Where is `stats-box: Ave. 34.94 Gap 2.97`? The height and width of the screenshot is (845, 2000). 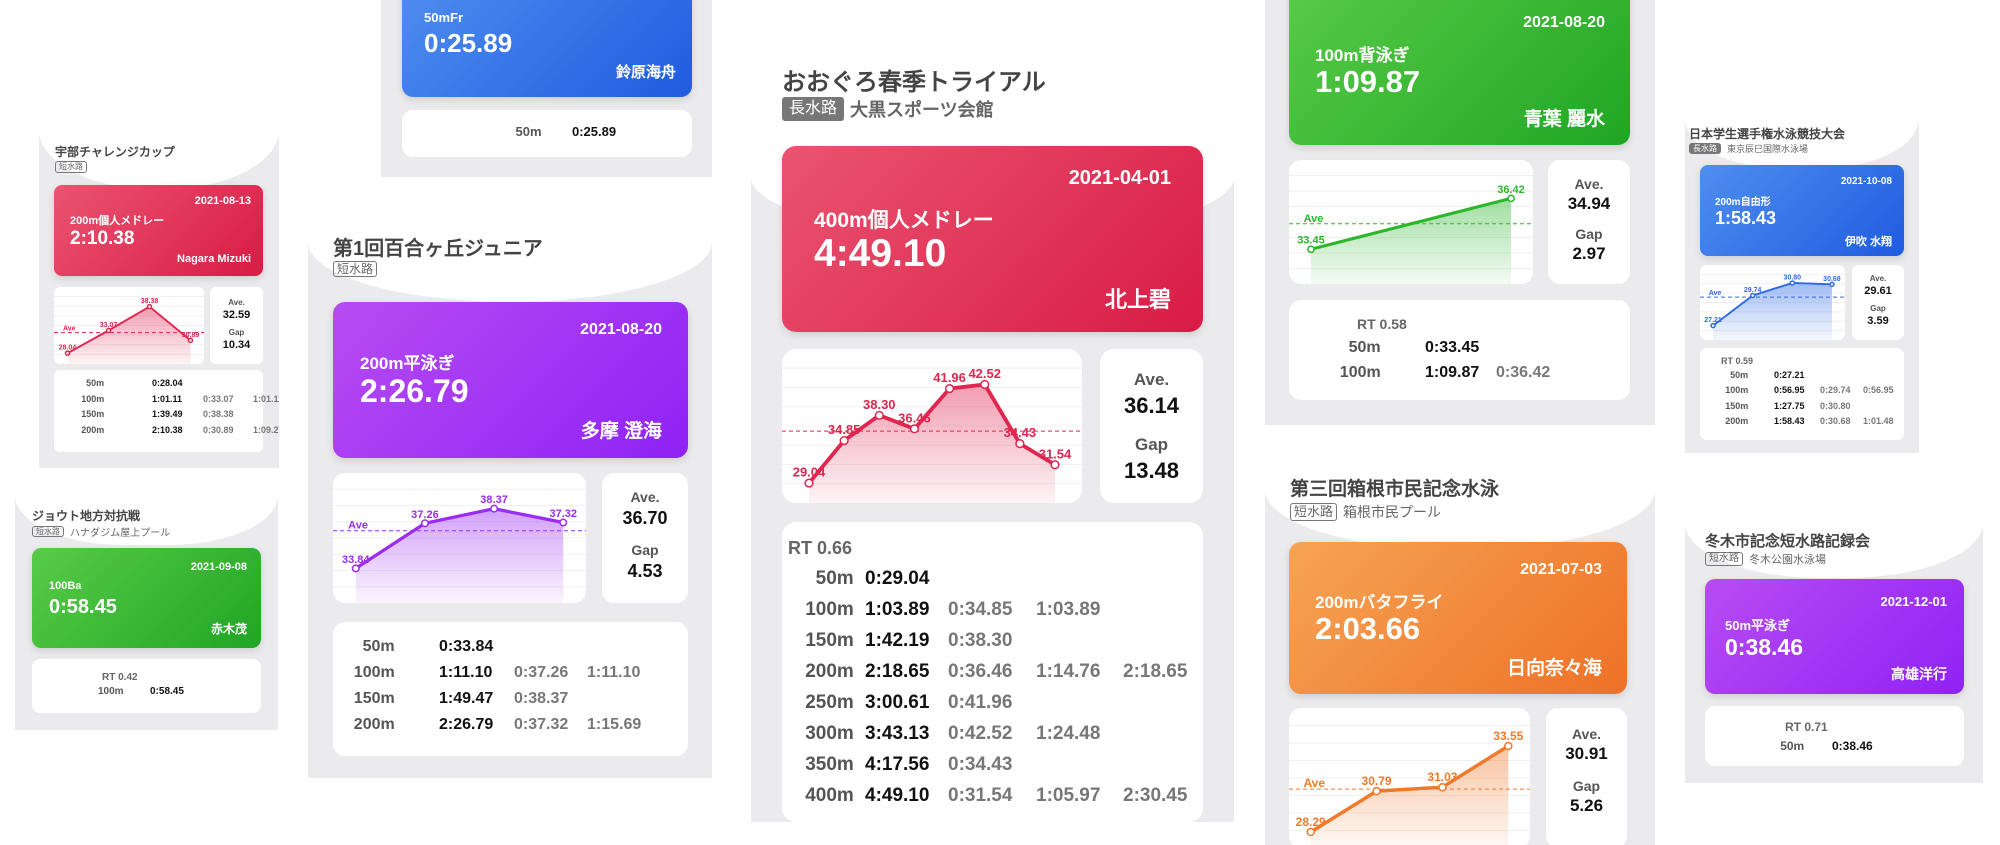
stats-box: Ave. 34.94 Gap 2.97 is located at coordinates (1589, 222).